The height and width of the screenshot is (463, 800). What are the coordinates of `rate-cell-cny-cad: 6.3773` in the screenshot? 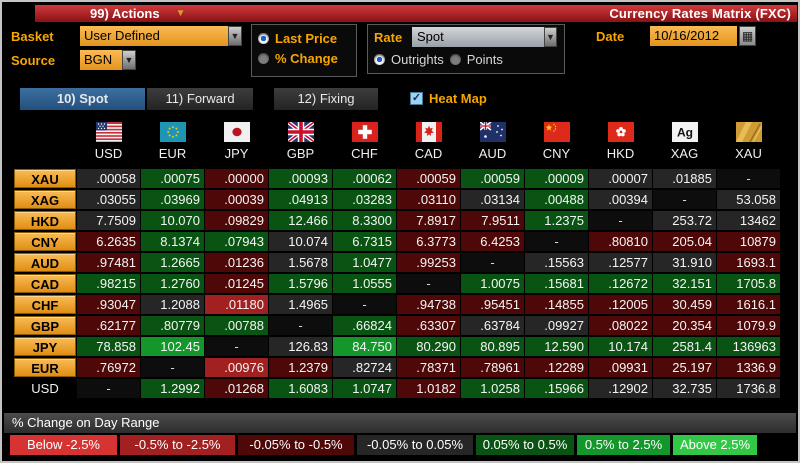 It's located at (428, 241).